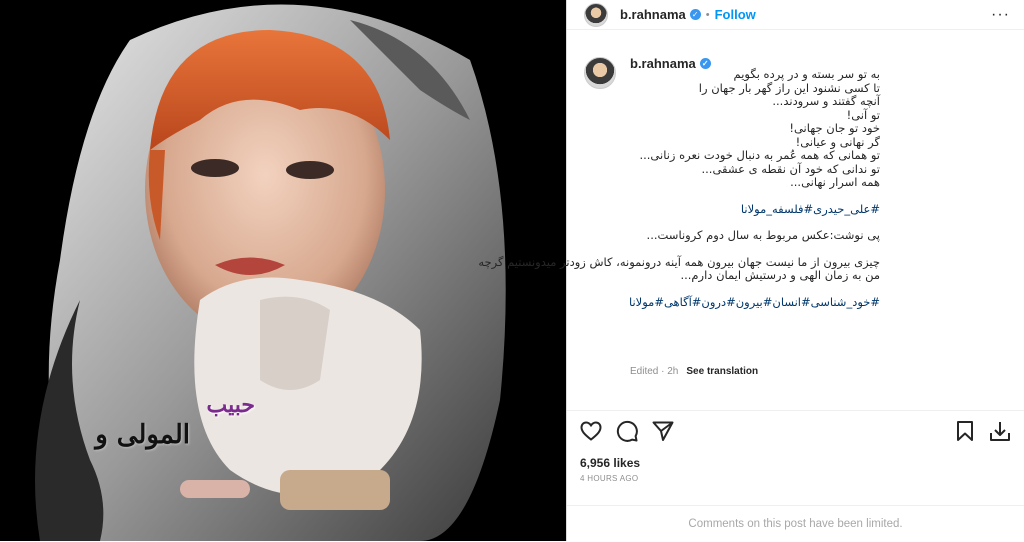  Describe the element at coordinates (695, 14) in the screenshot. I see `verified-badge-icon: ✓` at that location.